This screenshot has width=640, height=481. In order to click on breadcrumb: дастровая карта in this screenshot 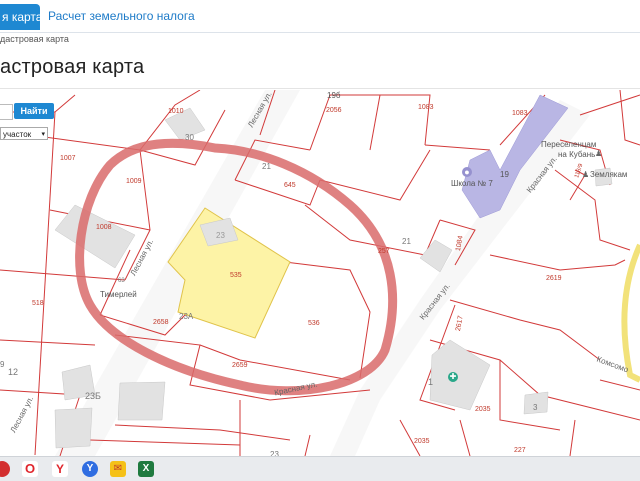, I will do `click(34, 39)`.